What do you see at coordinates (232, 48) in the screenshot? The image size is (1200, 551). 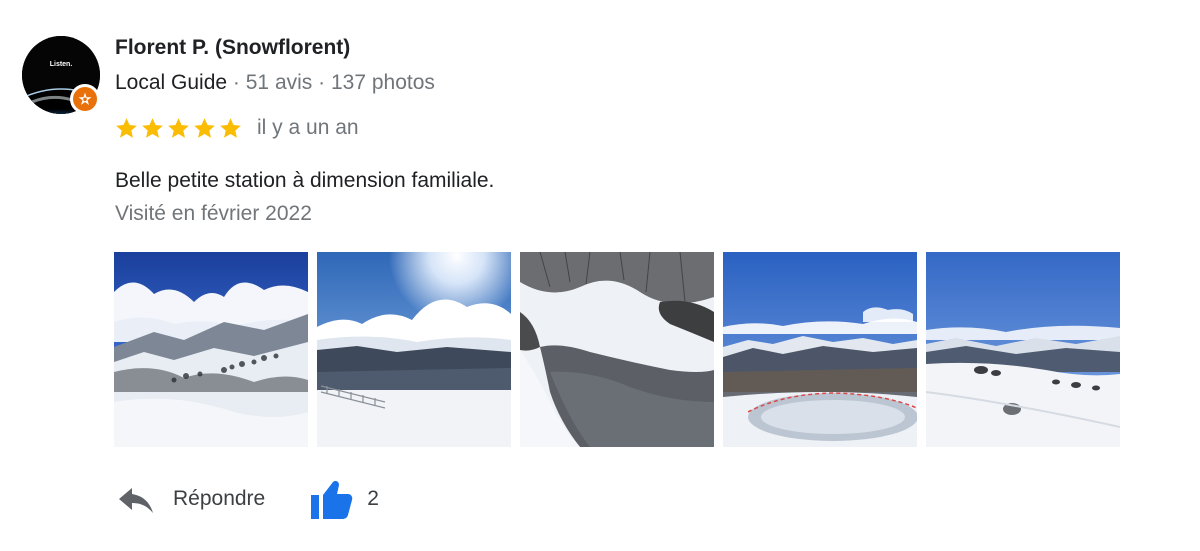 I see `author-name: Florent P. (Snowflorent)` at bounding box center [232, 48].